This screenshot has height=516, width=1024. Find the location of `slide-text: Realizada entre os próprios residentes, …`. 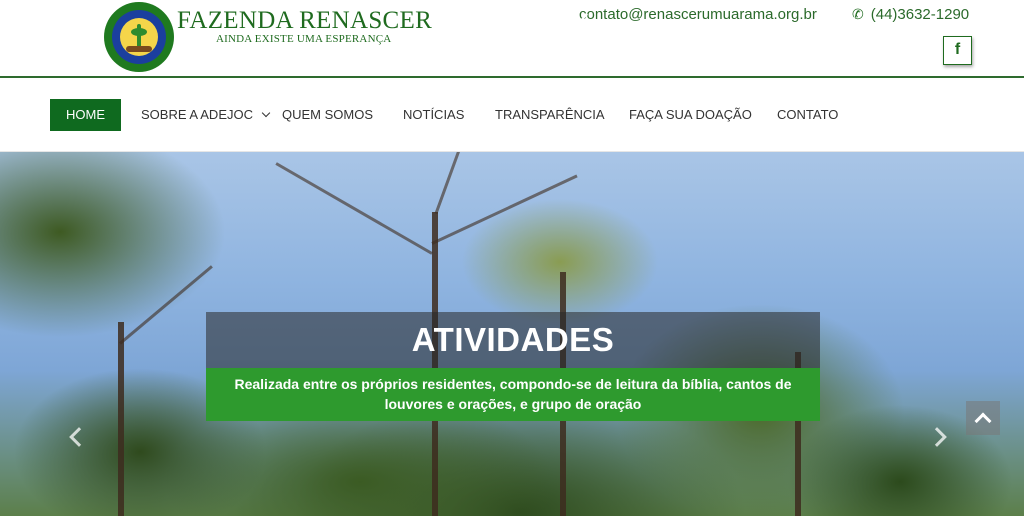

slide-text: Realizada entre os próprios residentes, … is located at coordinates (513, 394).